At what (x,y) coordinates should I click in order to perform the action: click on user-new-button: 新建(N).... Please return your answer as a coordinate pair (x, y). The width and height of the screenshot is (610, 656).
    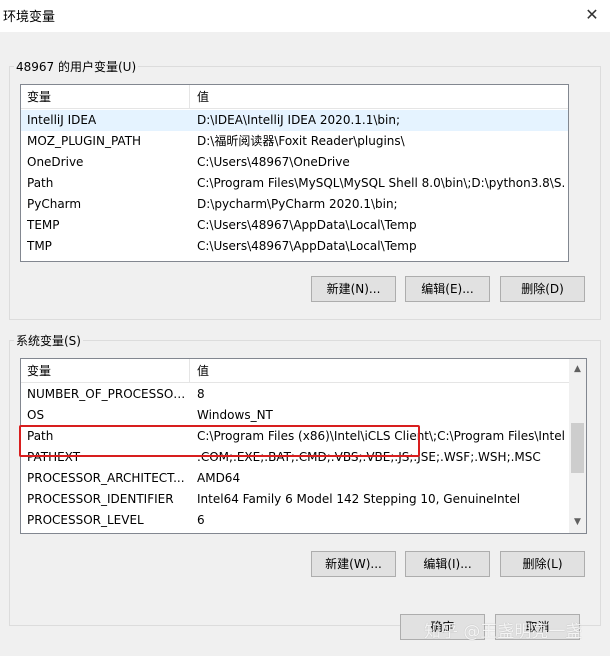
    Looking at the image, I should click on (353, 289).